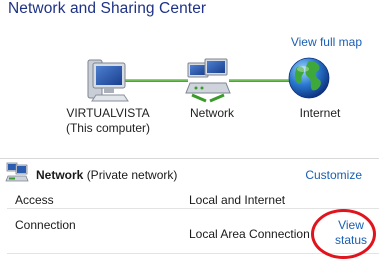  What do you see at coordinates (60, 175) in the screenshot?
I see `network-name: Network` at bounding box center [60, 175].